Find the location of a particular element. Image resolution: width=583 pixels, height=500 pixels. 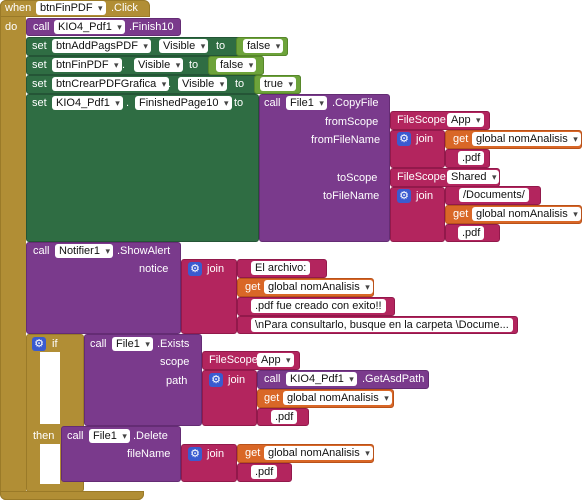

set2-set-label: set is located at coordinates (39, 65).